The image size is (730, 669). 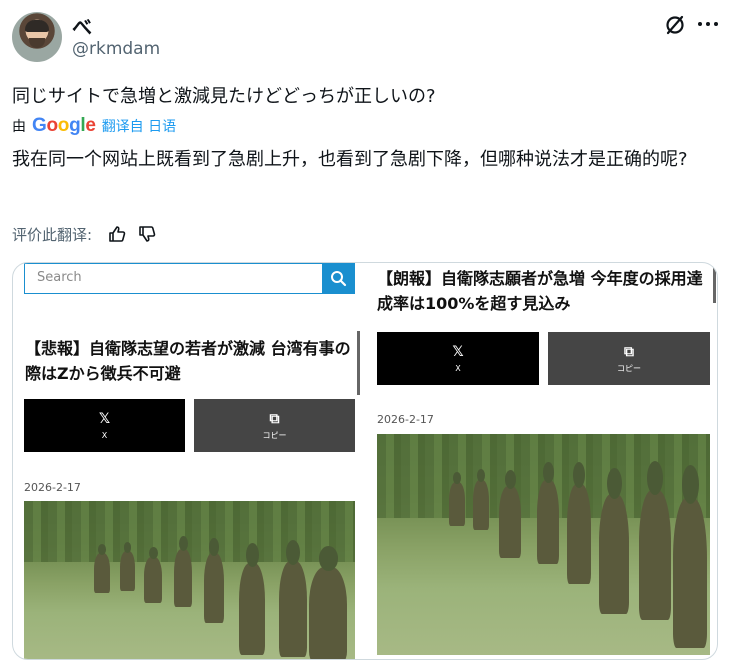 I want to click on search-placeholder: Search, so click(x=59, y=277).